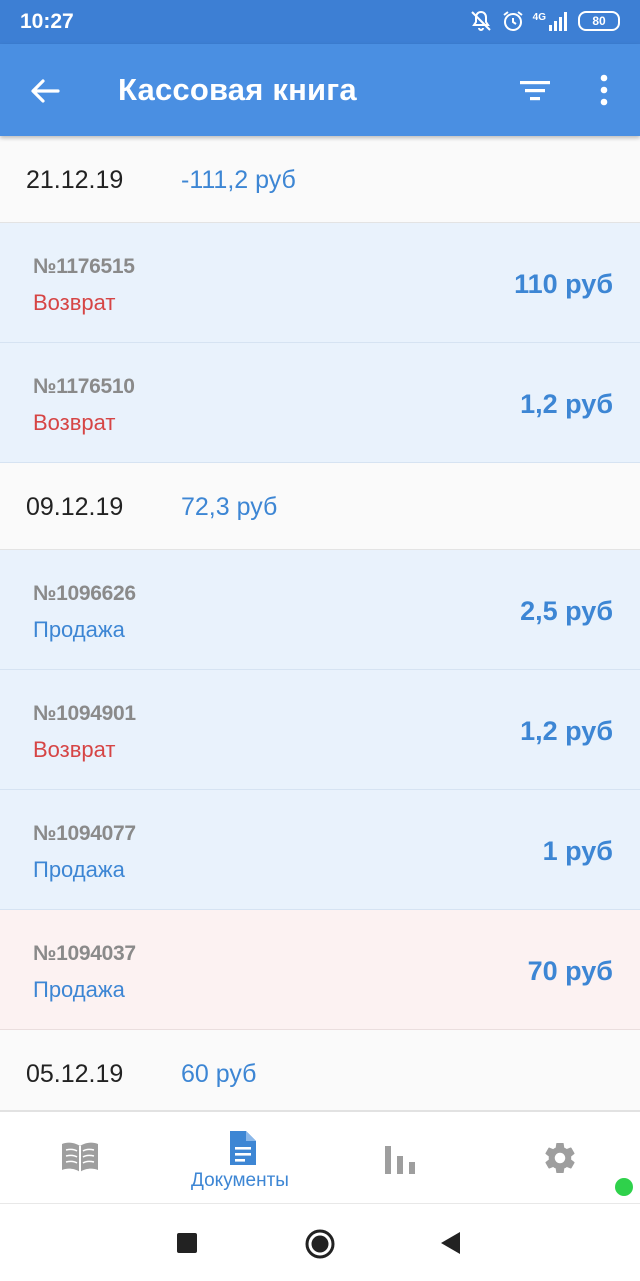 This screenshot has width=640, height=1281. Describe the element at coordinates (237, 89) in the screenshot. I see `page-title: Кассовая книга` at that location.